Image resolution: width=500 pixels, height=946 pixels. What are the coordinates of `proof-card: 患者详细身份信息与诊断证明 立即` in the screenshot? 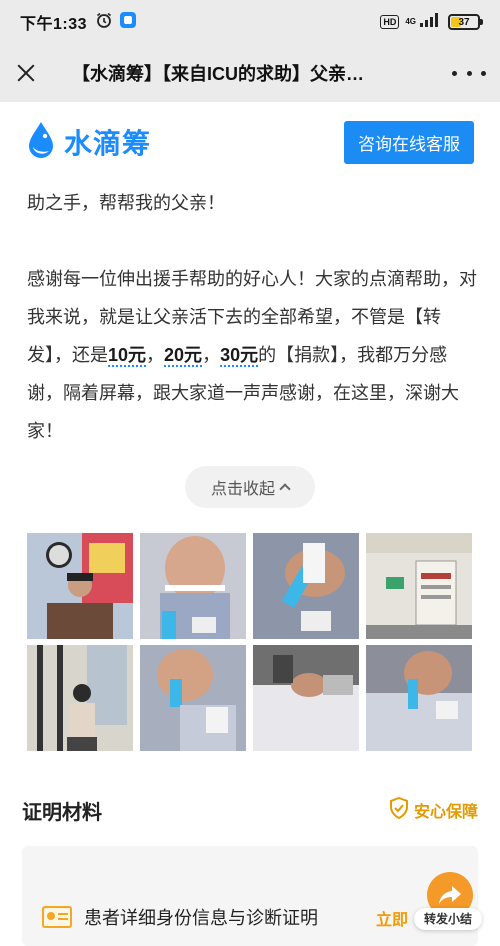 It's located at (250, 896).